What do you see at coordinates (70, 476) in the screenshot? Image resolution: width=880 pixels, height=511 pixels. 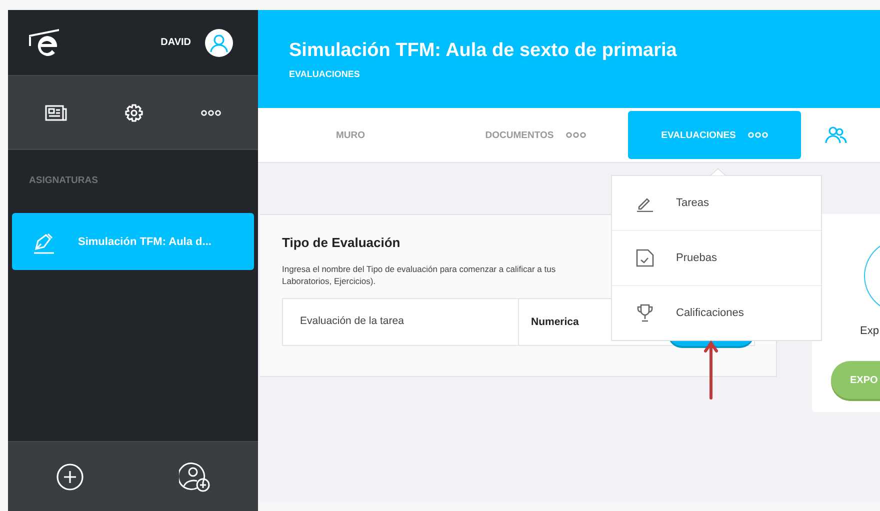 I see `add-icon` at bounding box center [70, 476].